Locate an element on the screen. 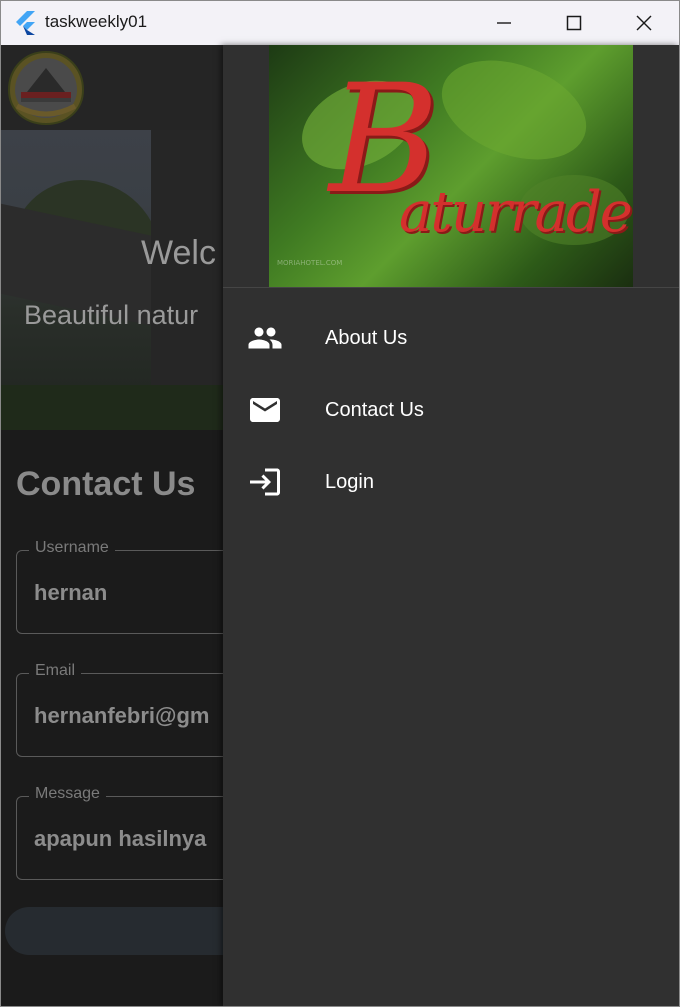 The width and height of the screenshot is (680, 1007). minimize-icon is located at coordinates (504, 23).